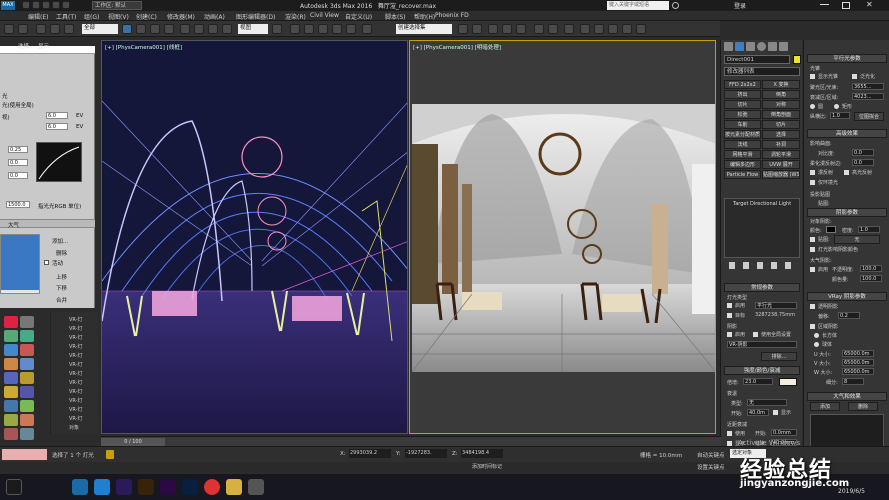  What do you see at coordinates (784, 432) in the screenshot?
I see `near-start-field: 0.0mm` at bounding box center [784, 432].